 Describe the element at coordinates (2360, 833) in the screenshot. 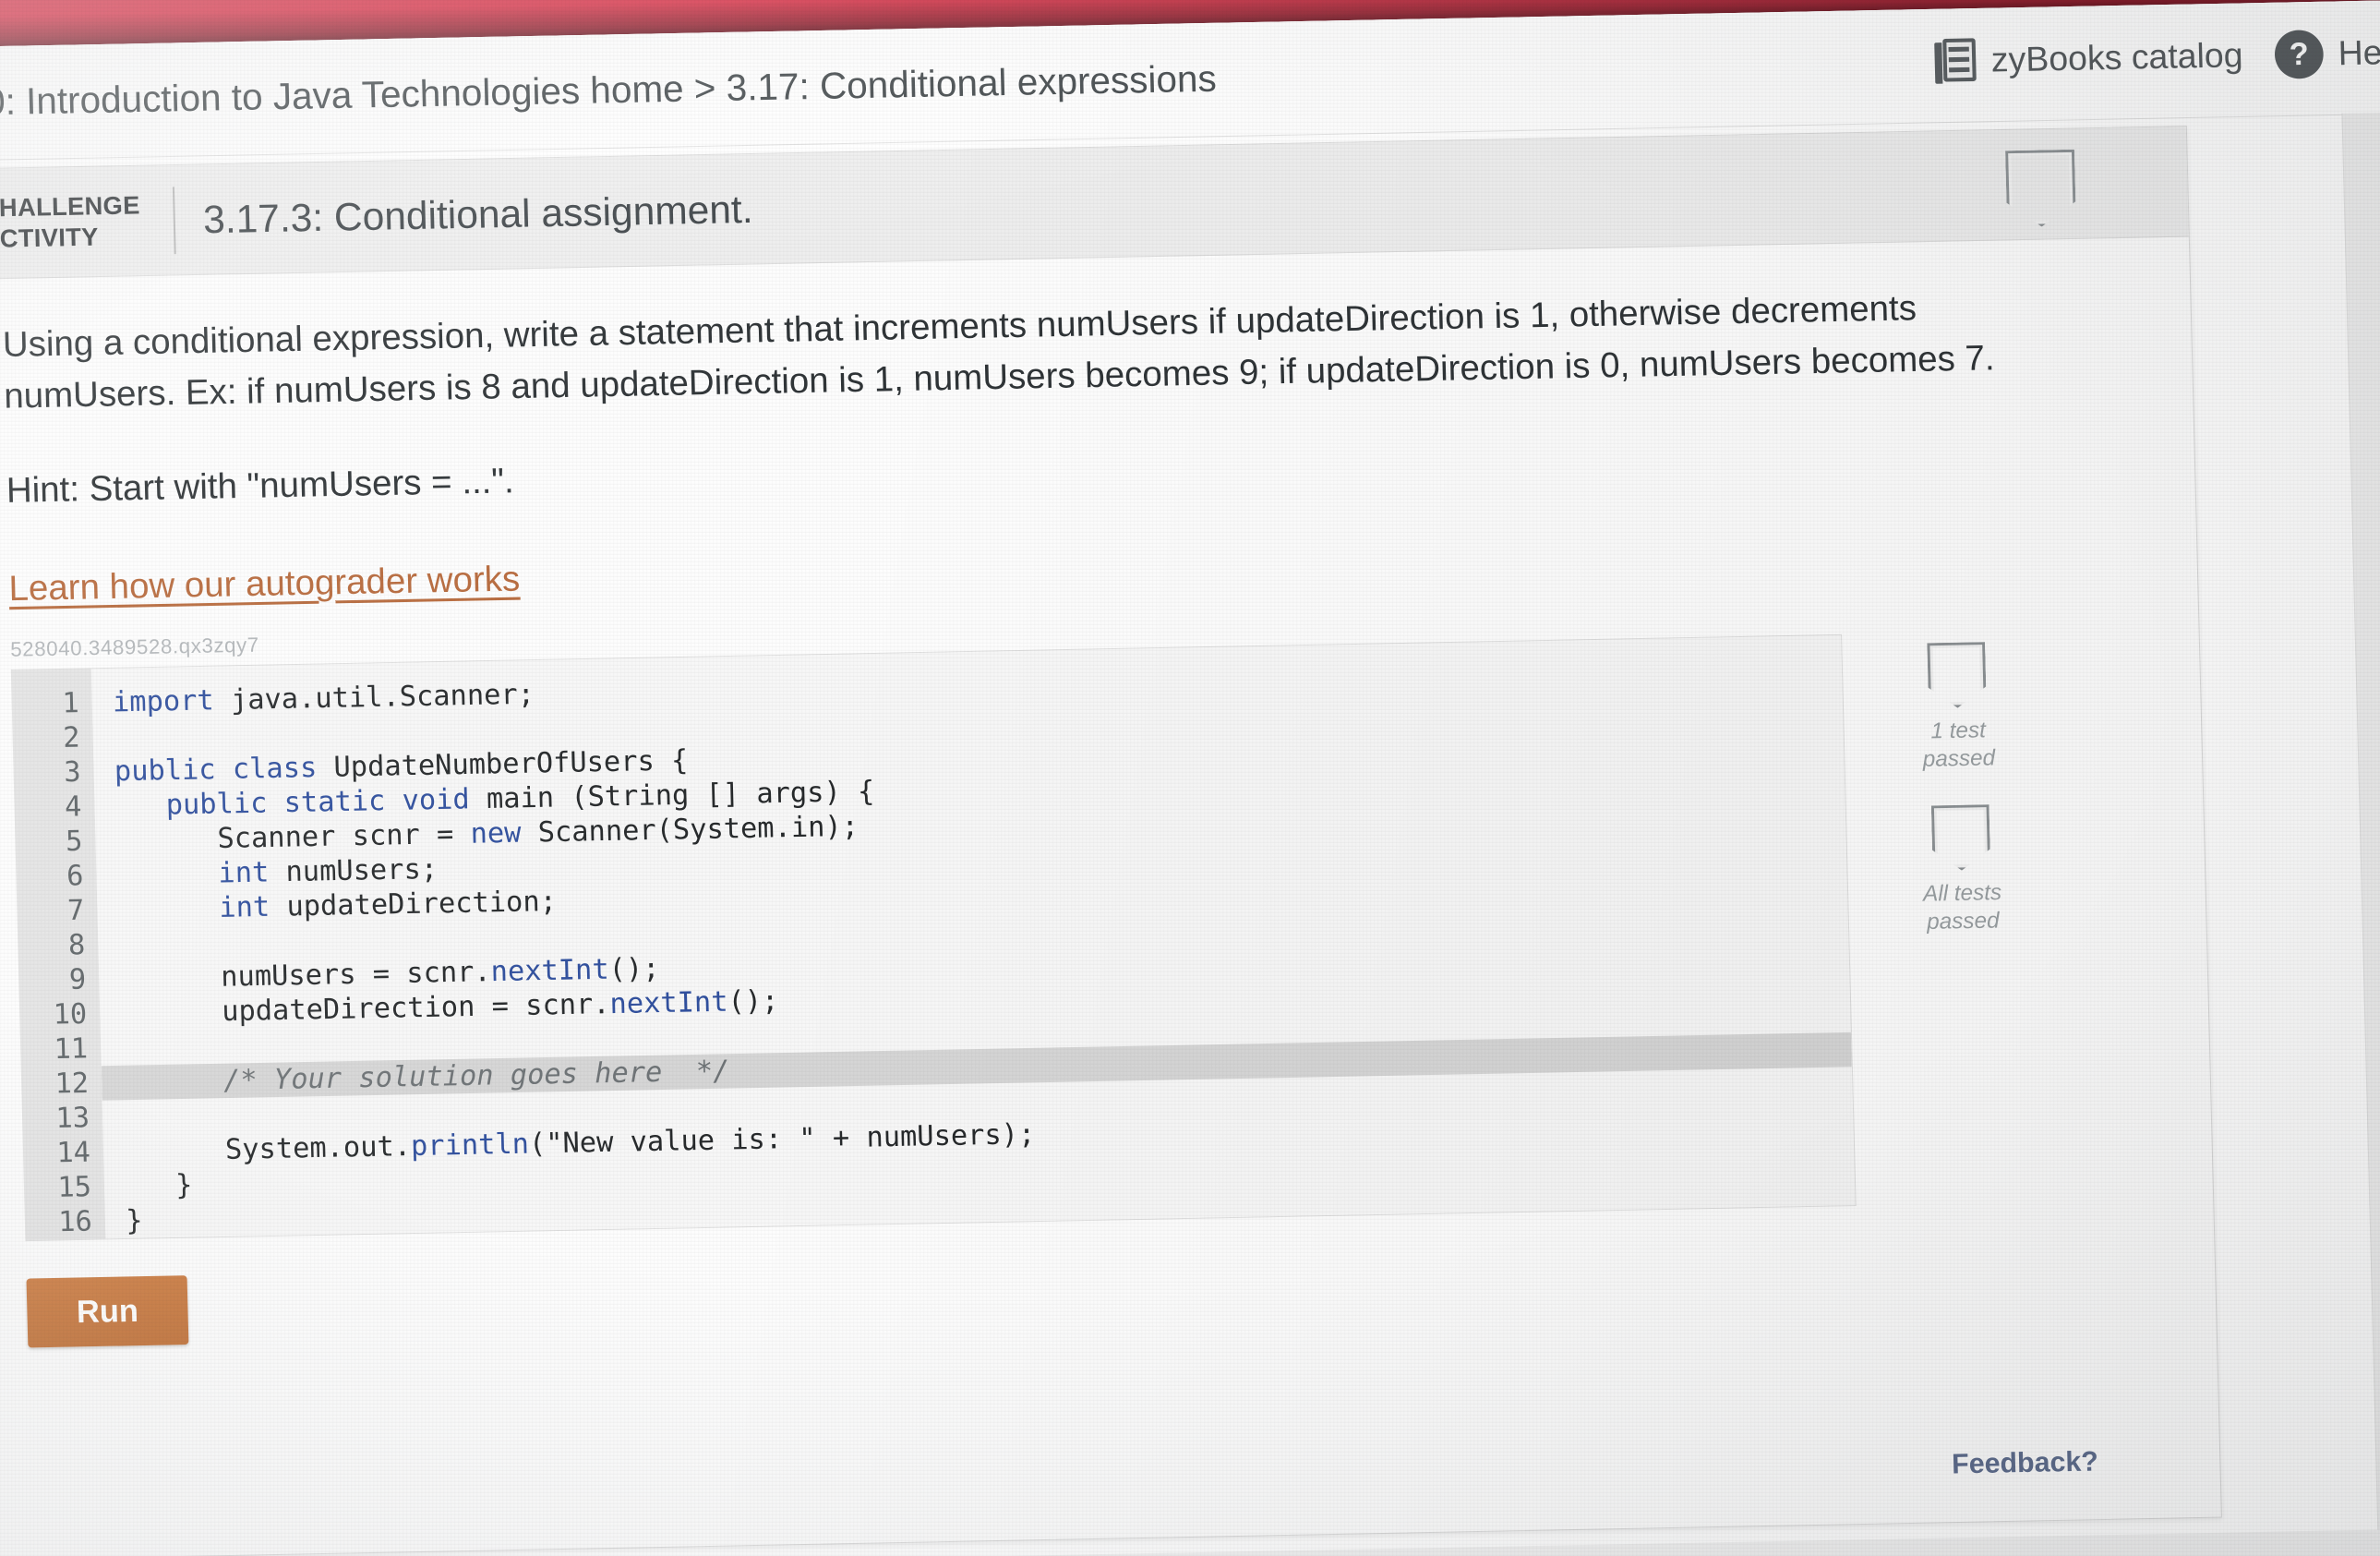

I see `page-right-gutter` at that location.